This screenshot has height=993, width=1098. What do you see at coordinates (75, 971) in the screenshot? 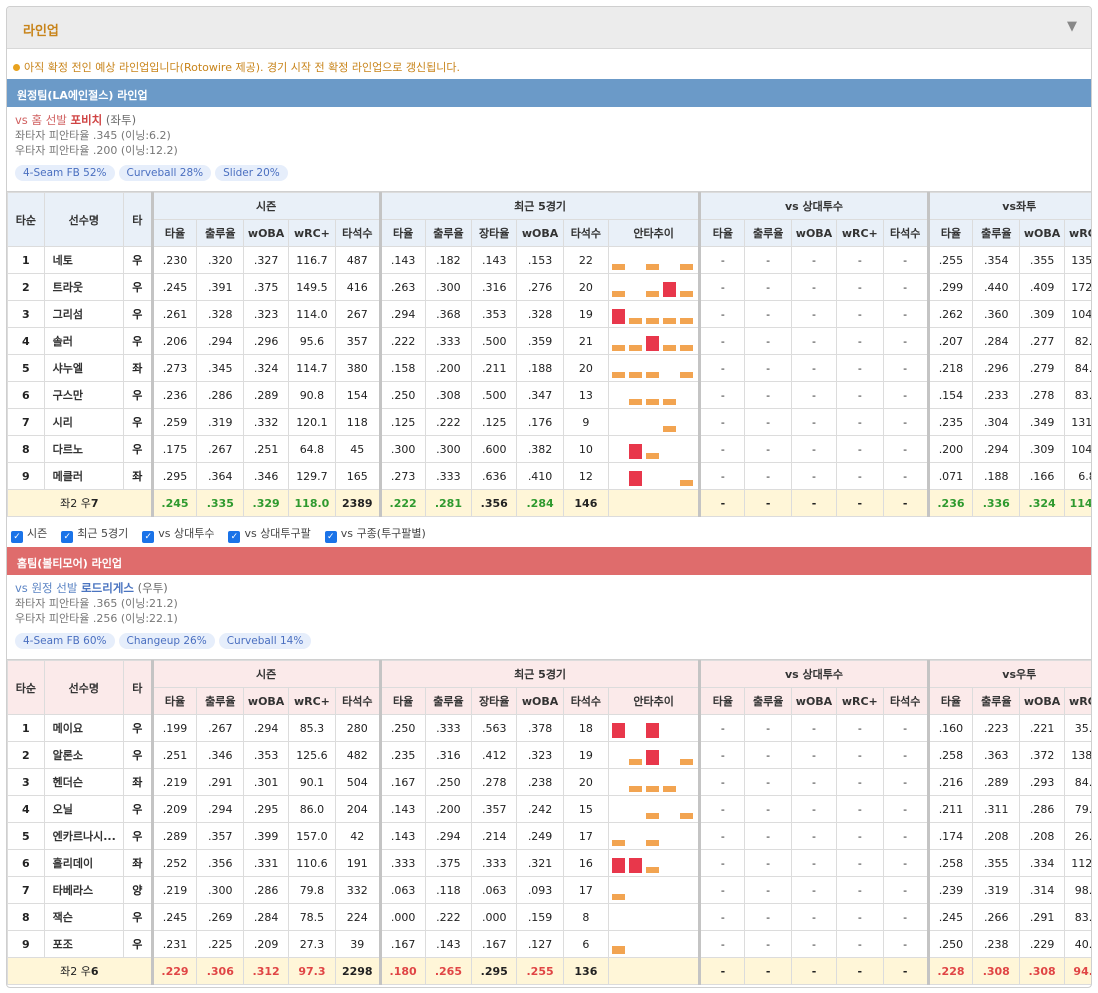
I see `summary-hand-split: 좌2 우` at bounding box center [75, 971].